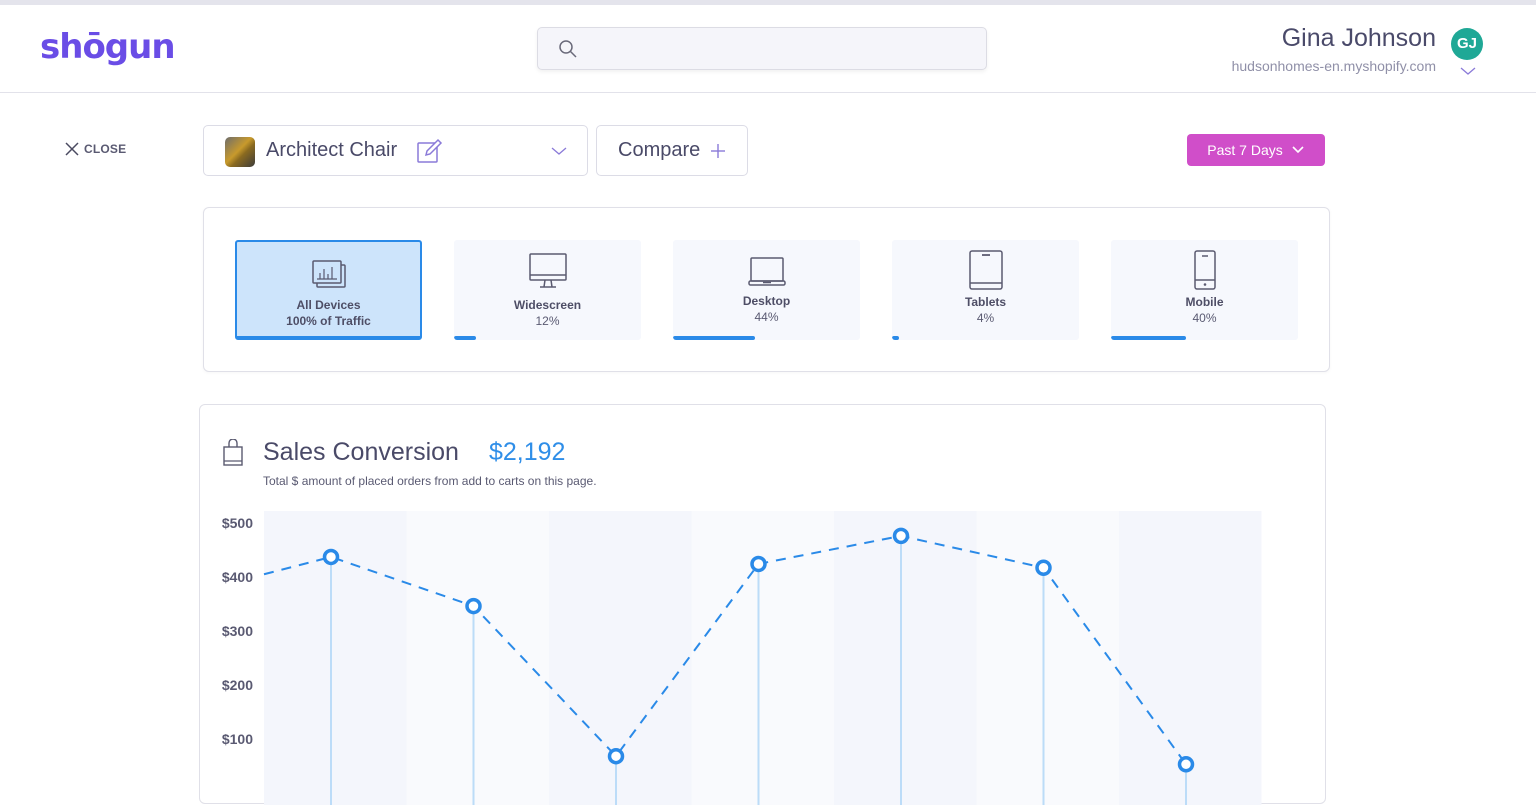 This screenshot has width=1536, height=805. What do you see at coordinates (547, 290) in the screenshot?
I see `device-tab-widescreen: Widescreen 12%` at bounding box center [547, 290].